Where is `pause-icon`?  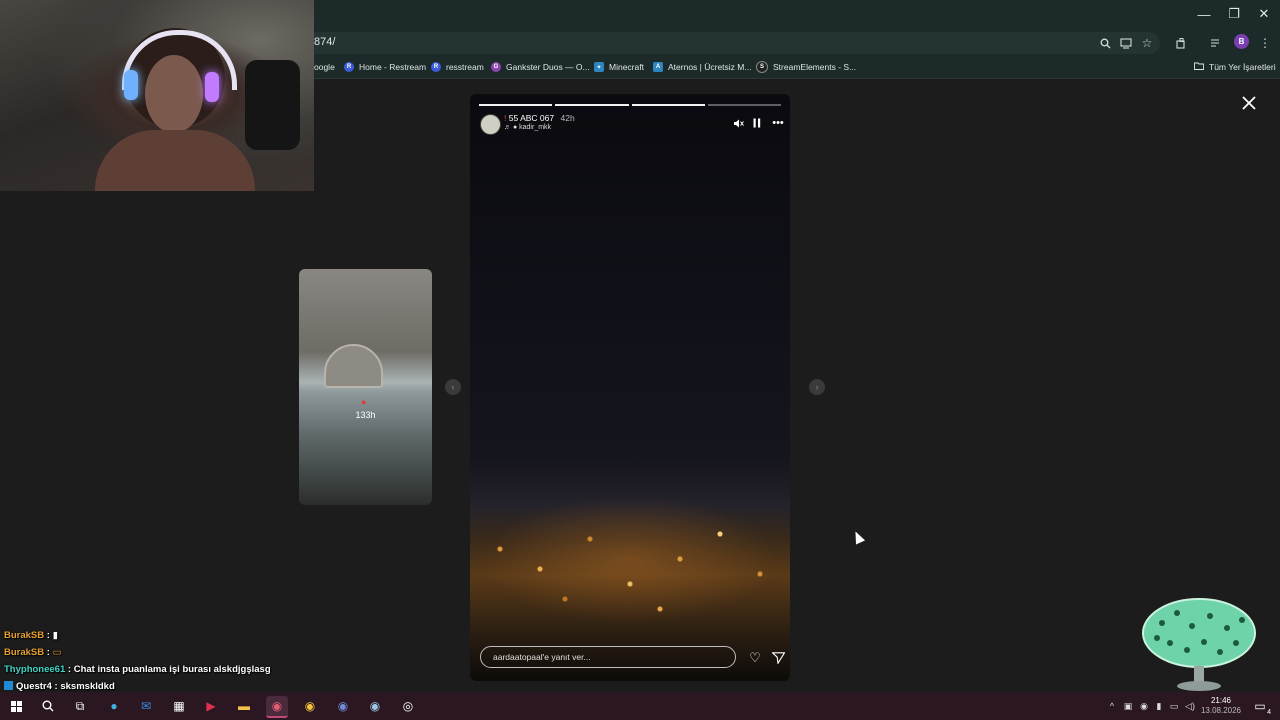
pause-icon is located at coordinates (757, 123).